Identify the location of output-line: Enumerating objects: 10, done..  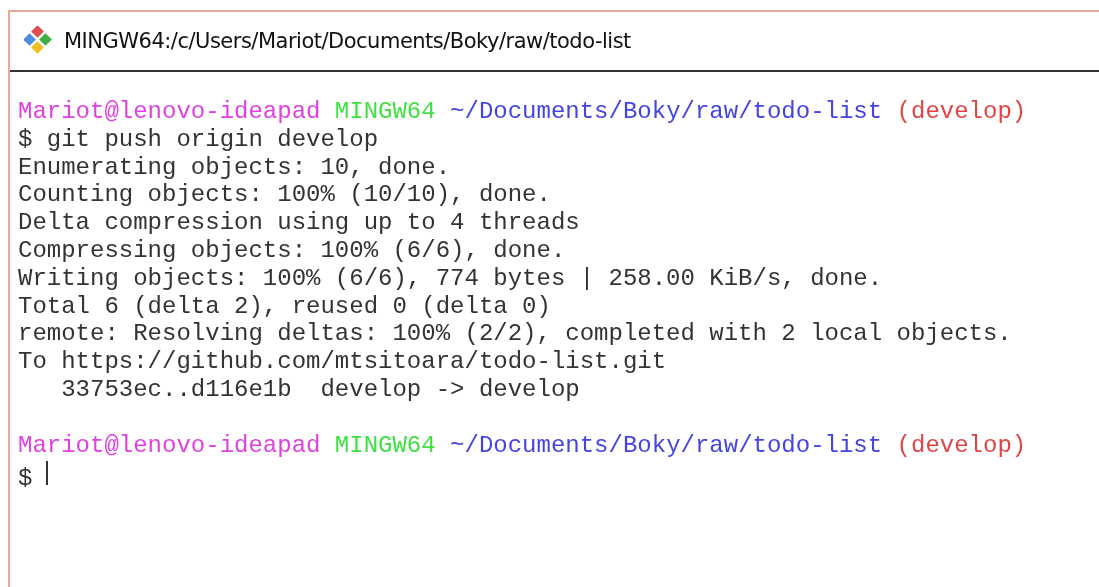
(234, 167).